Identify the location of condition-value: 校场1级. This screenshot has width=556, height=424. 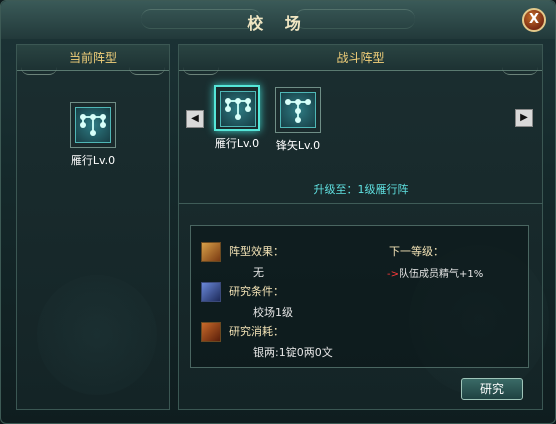
(273, 312).